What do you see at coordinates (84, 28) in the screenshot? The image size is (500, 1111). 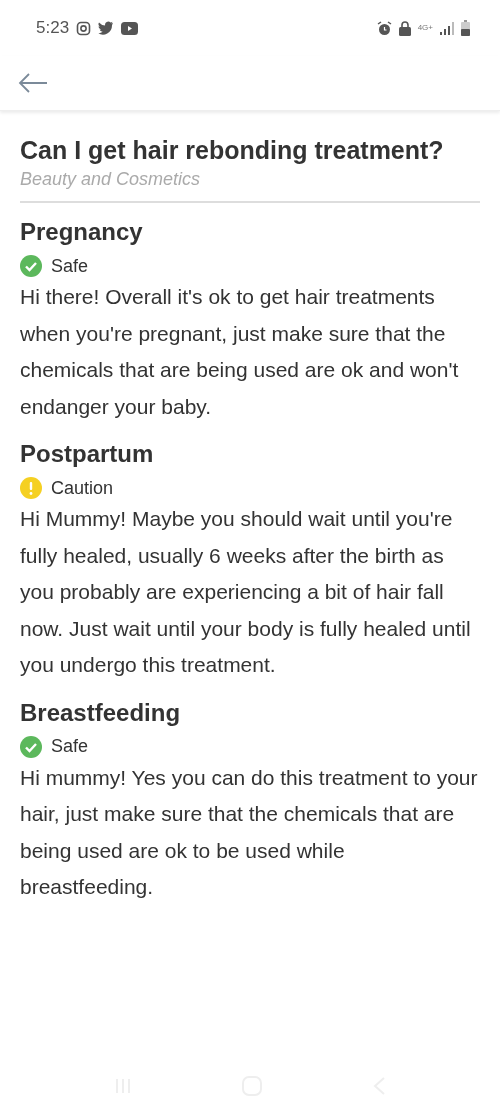 I see `camera-icon` at bounding box center [84, 28].